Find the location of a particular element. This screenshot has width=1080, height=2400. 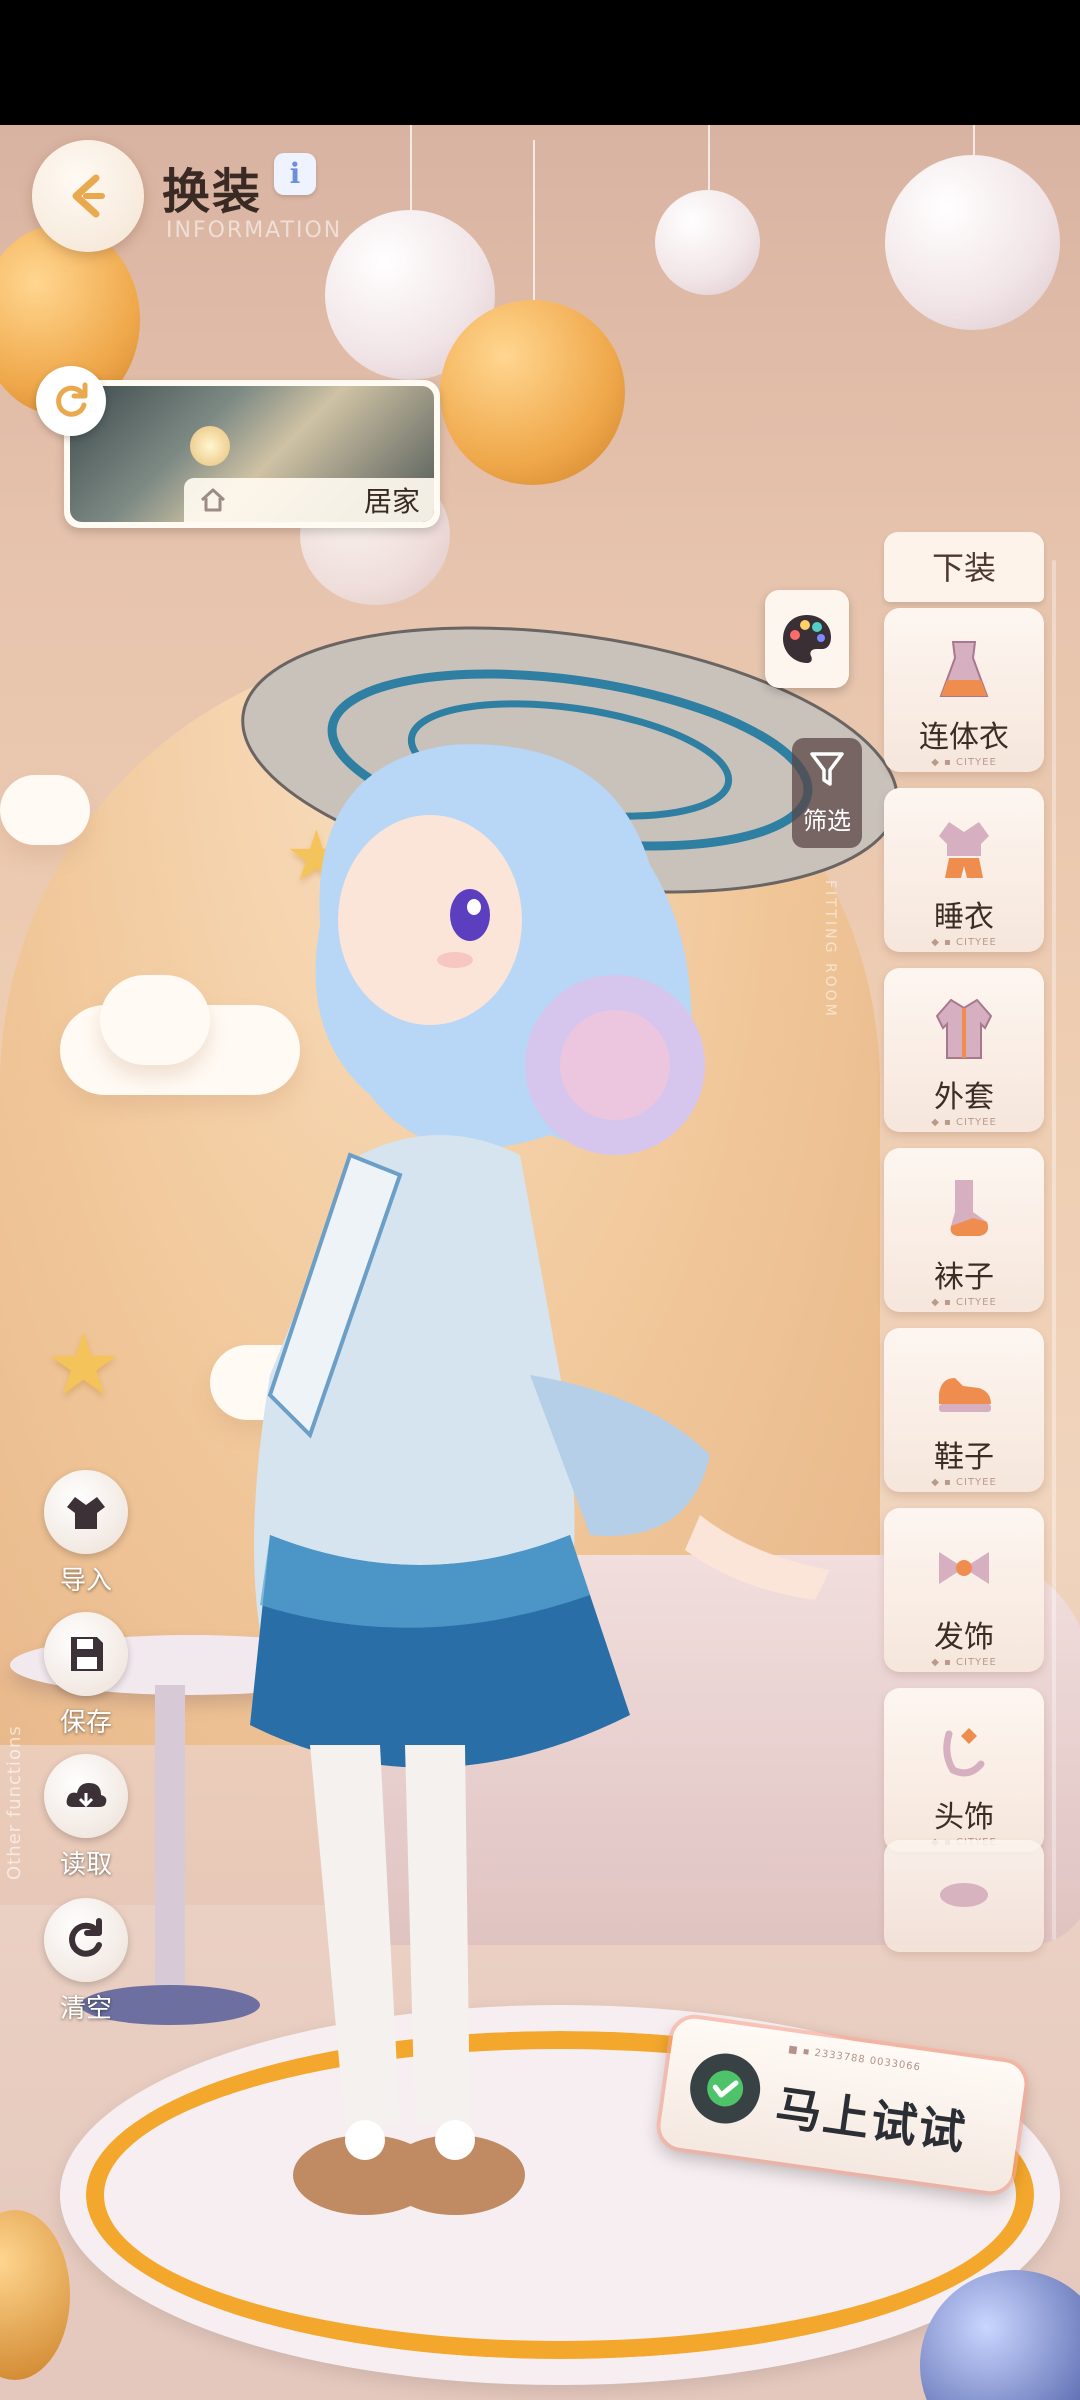

clear-button: 清空 is located at coordinates (86, 1961).